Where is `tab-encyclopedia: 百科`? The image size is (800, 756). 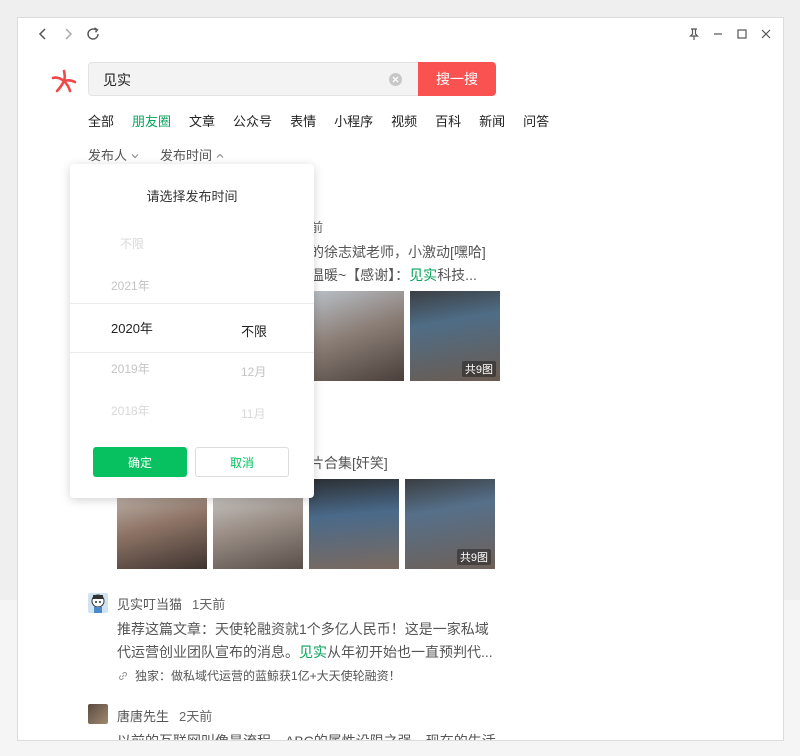
tab-encyclopedia: 百科 is located at coordinates (448, 122).